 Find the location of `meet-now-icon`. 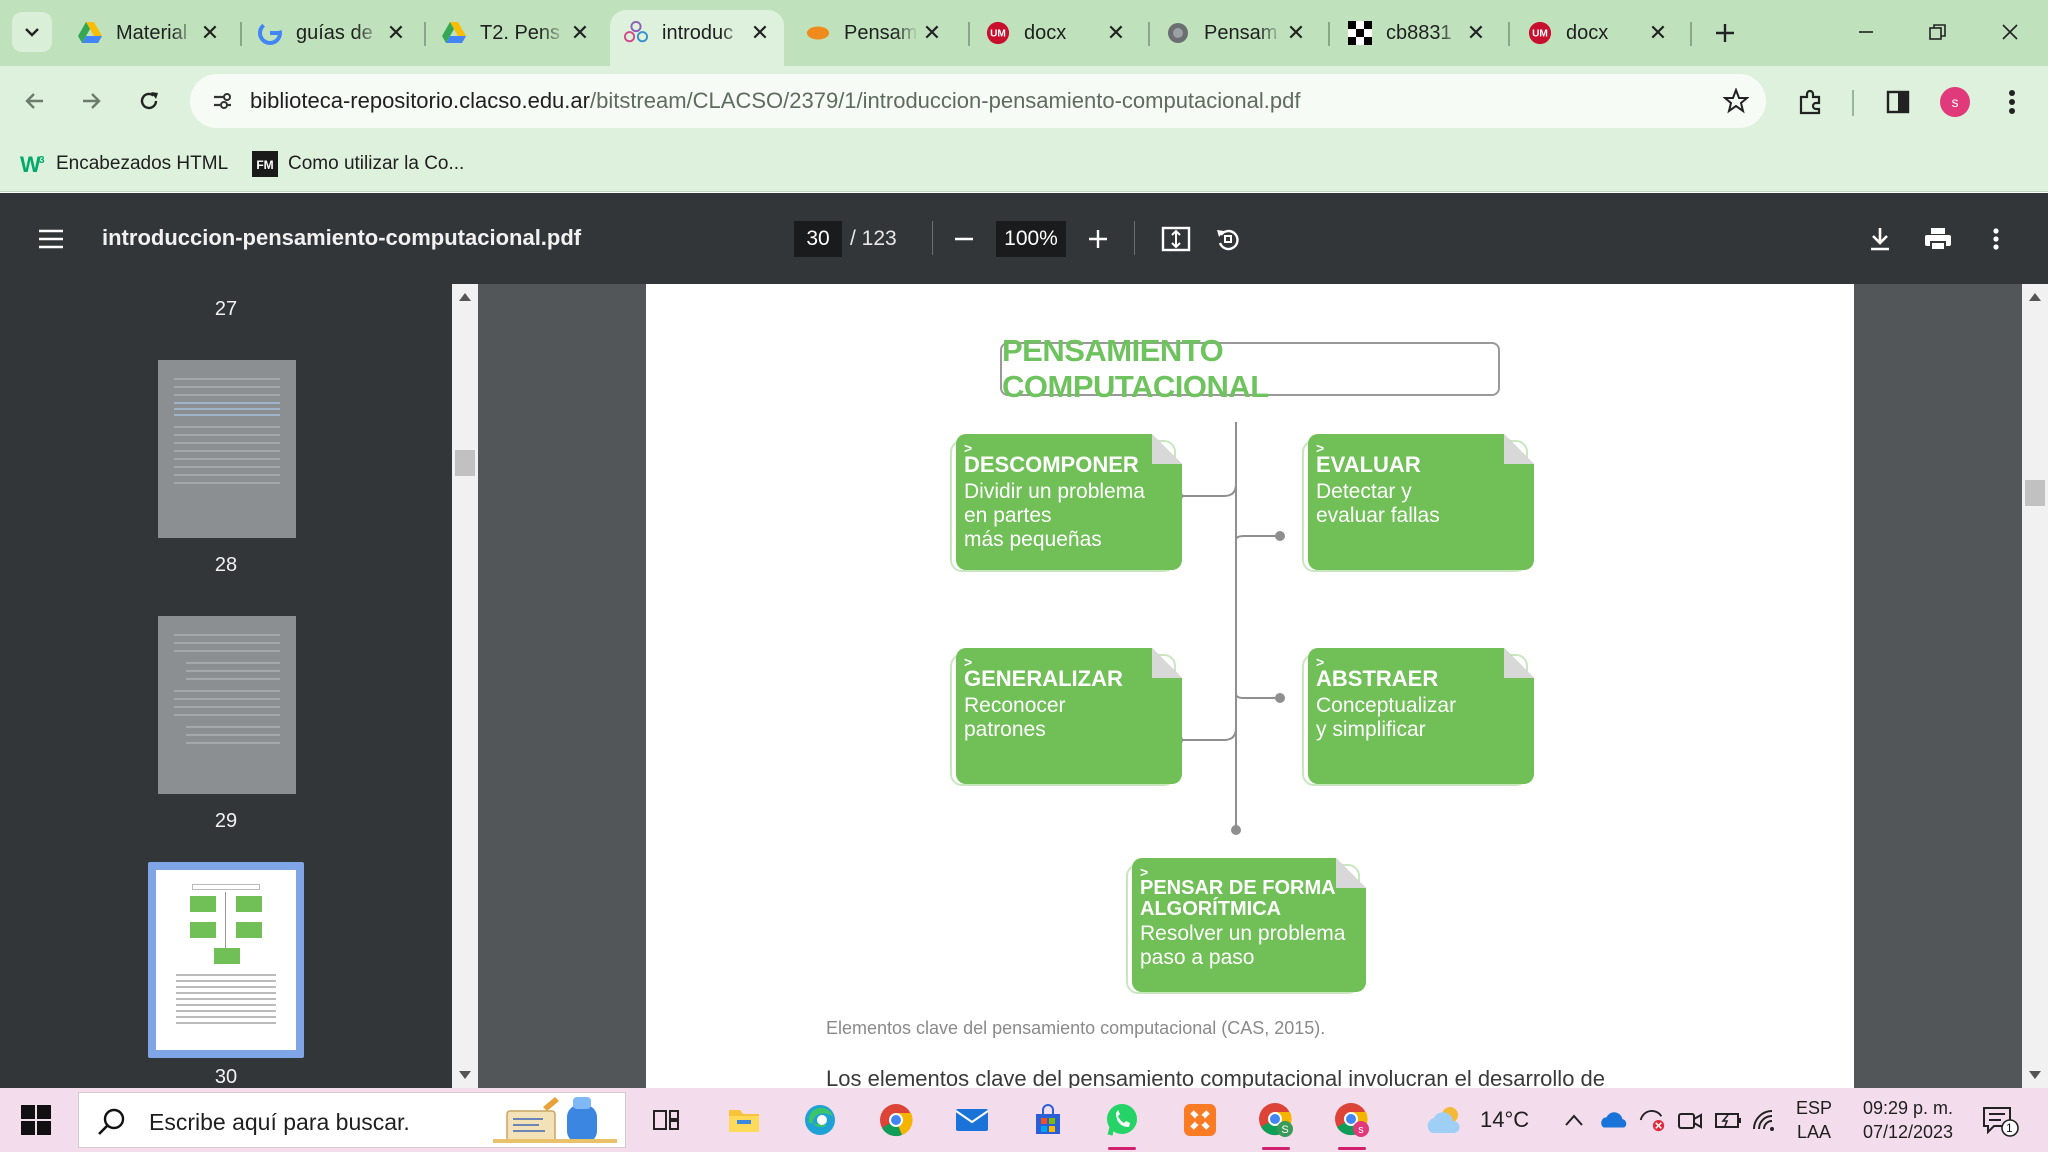

meet-now-icon is located at coordinates (1690, 1120).